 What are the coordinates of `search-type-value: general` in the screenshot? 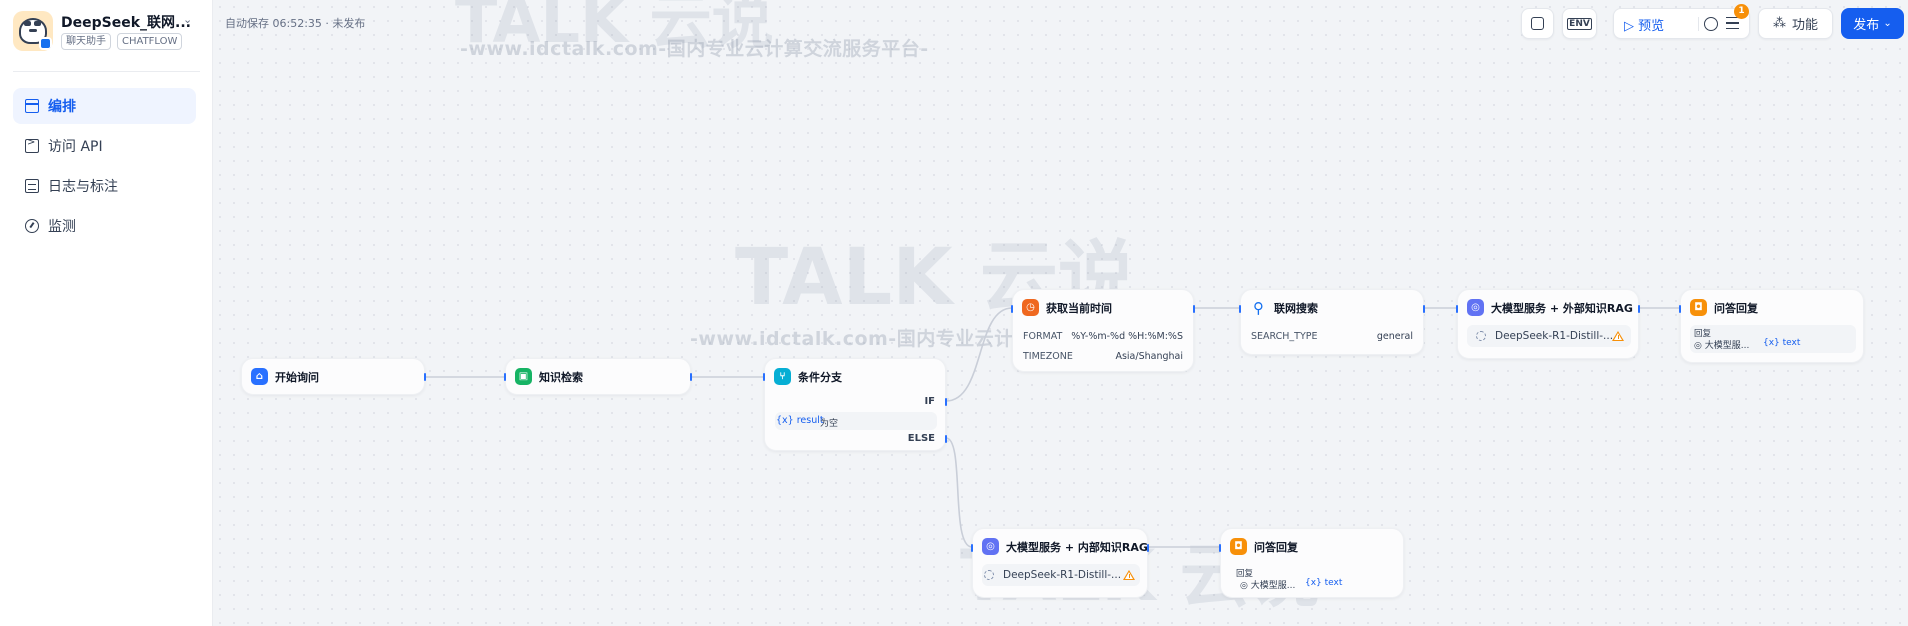 It's located at (1394, 336).